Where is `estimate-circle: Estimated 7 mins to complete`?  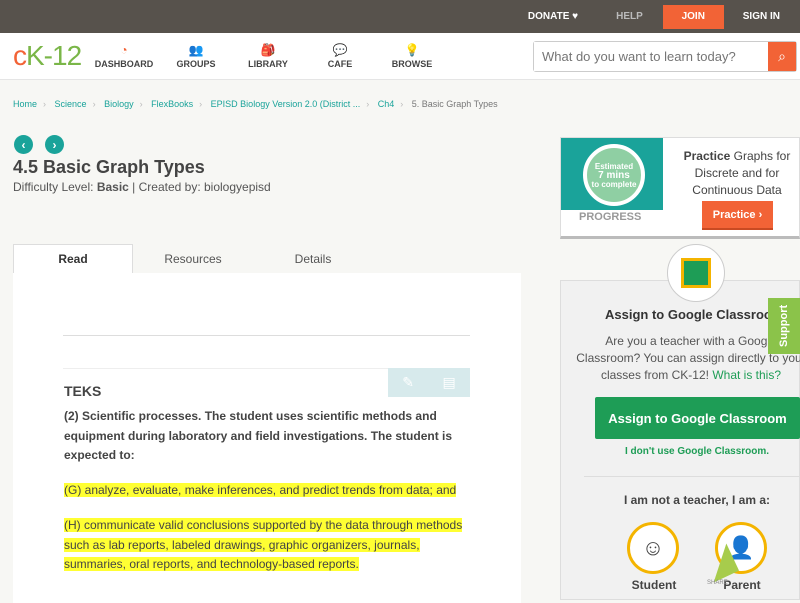 estimate-circle: Estimated 7 mins to complete is located at coordinates (614, 175).